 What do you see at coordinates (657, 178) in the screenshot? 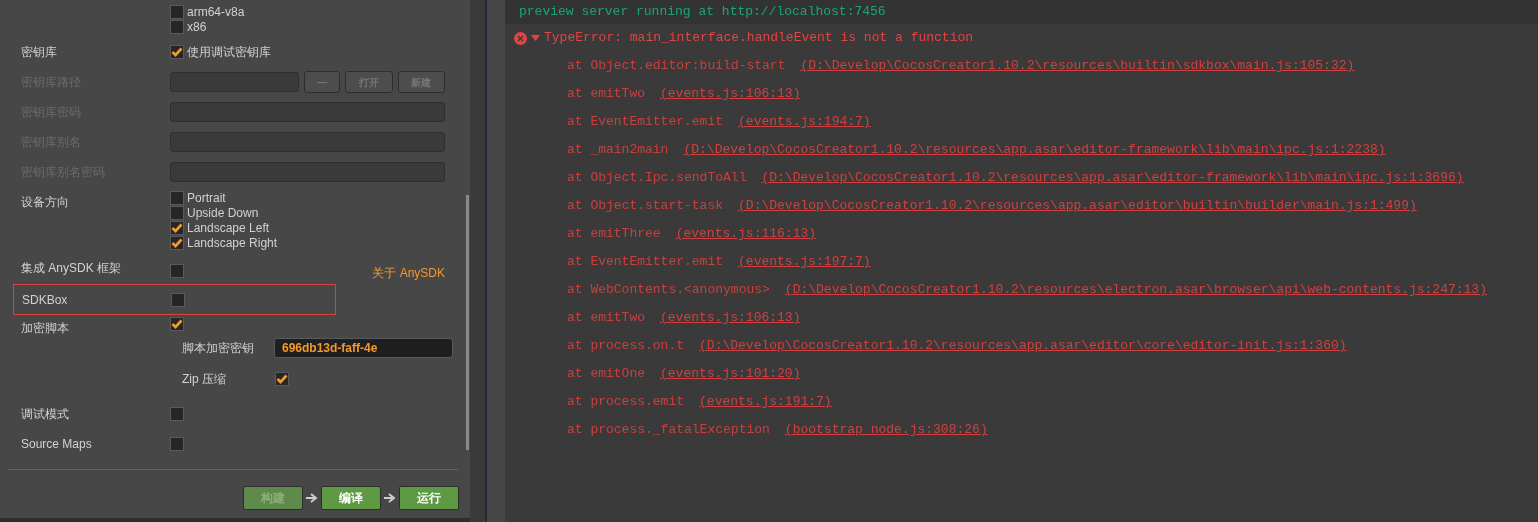
I see `stack-frame: at Object.Ipc.sendToAll` at bounding box center [657, 178].